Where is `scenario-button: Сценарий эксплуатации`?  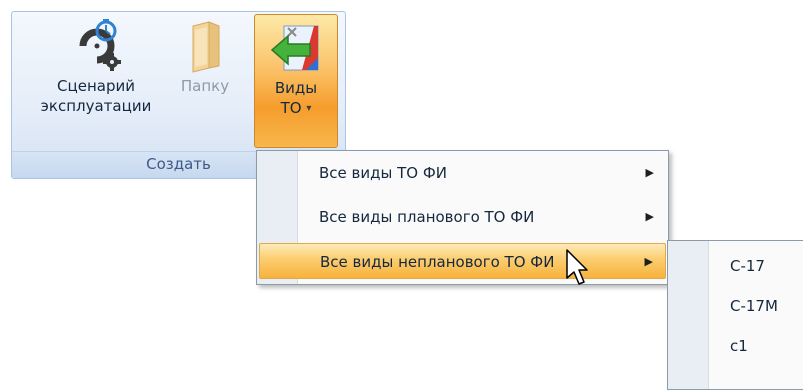
scenario-button: Сценарий эксплуатации is located at coordinates (96, 66).